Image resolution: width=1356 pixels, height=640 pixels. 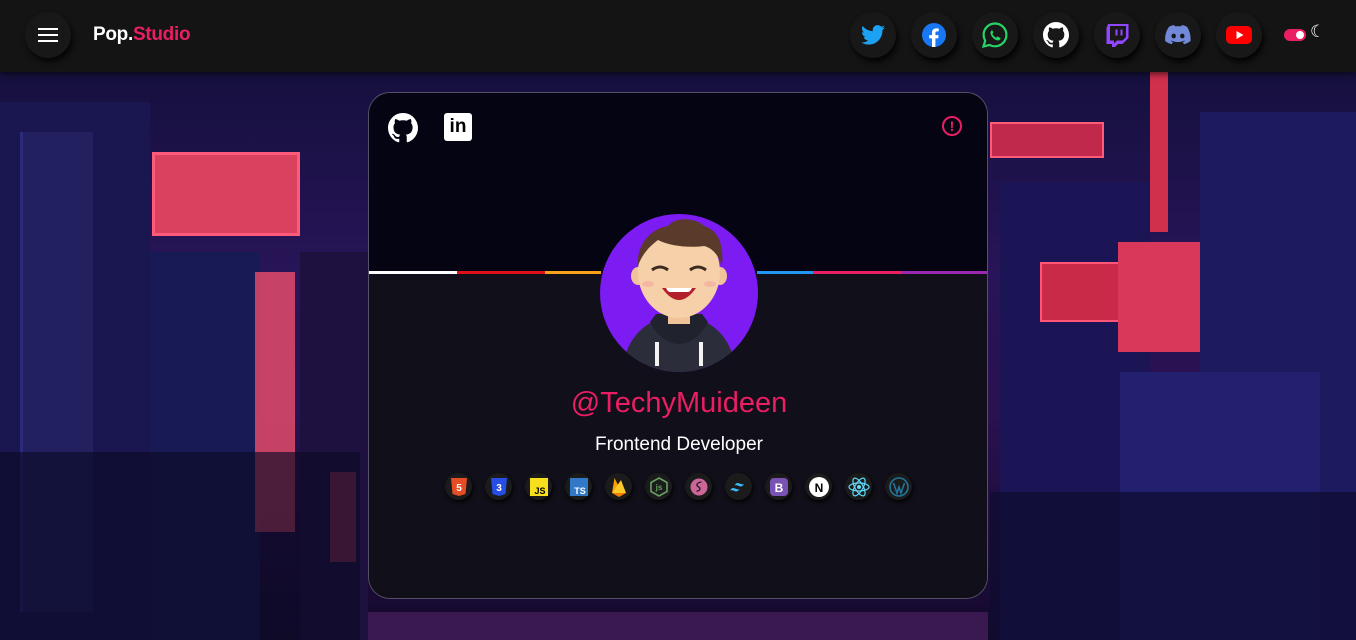 I want to click on wordpress-icon, so click(x=898, y=486).